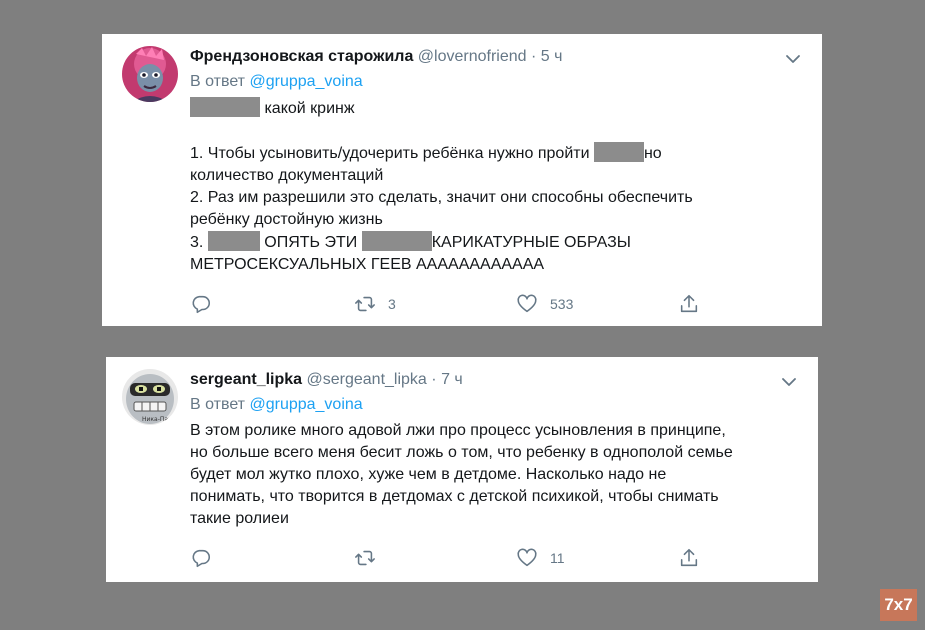 Image resolution: width=925 pixels, height=630 pixels. I want to click on avatar: Ника-Пари, so click(150, 397).